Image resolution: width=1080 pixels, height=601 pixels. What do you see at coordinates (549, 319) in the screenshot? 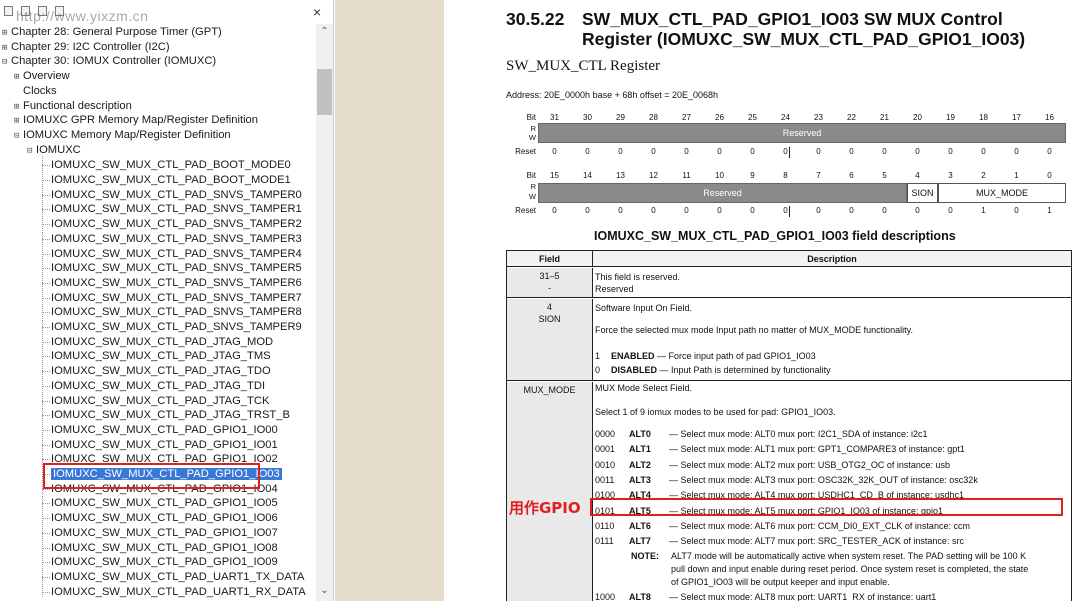
I see `field-name: SION` at bounding box center [549, 319].